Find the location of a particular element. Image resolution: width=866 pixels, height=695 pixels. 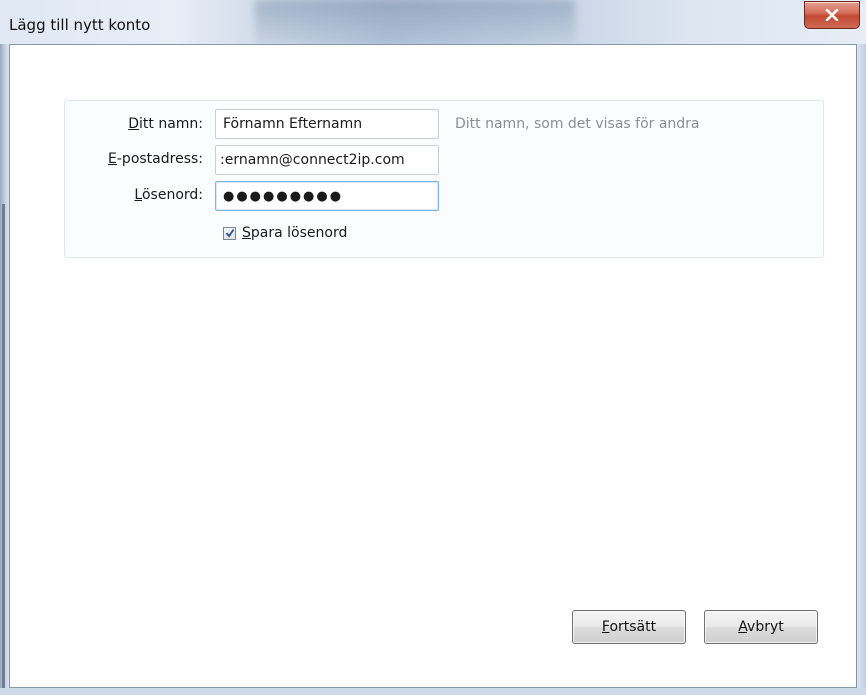

email-input: :ernamn@connect2ip.com is located at coordinates (327, 160).